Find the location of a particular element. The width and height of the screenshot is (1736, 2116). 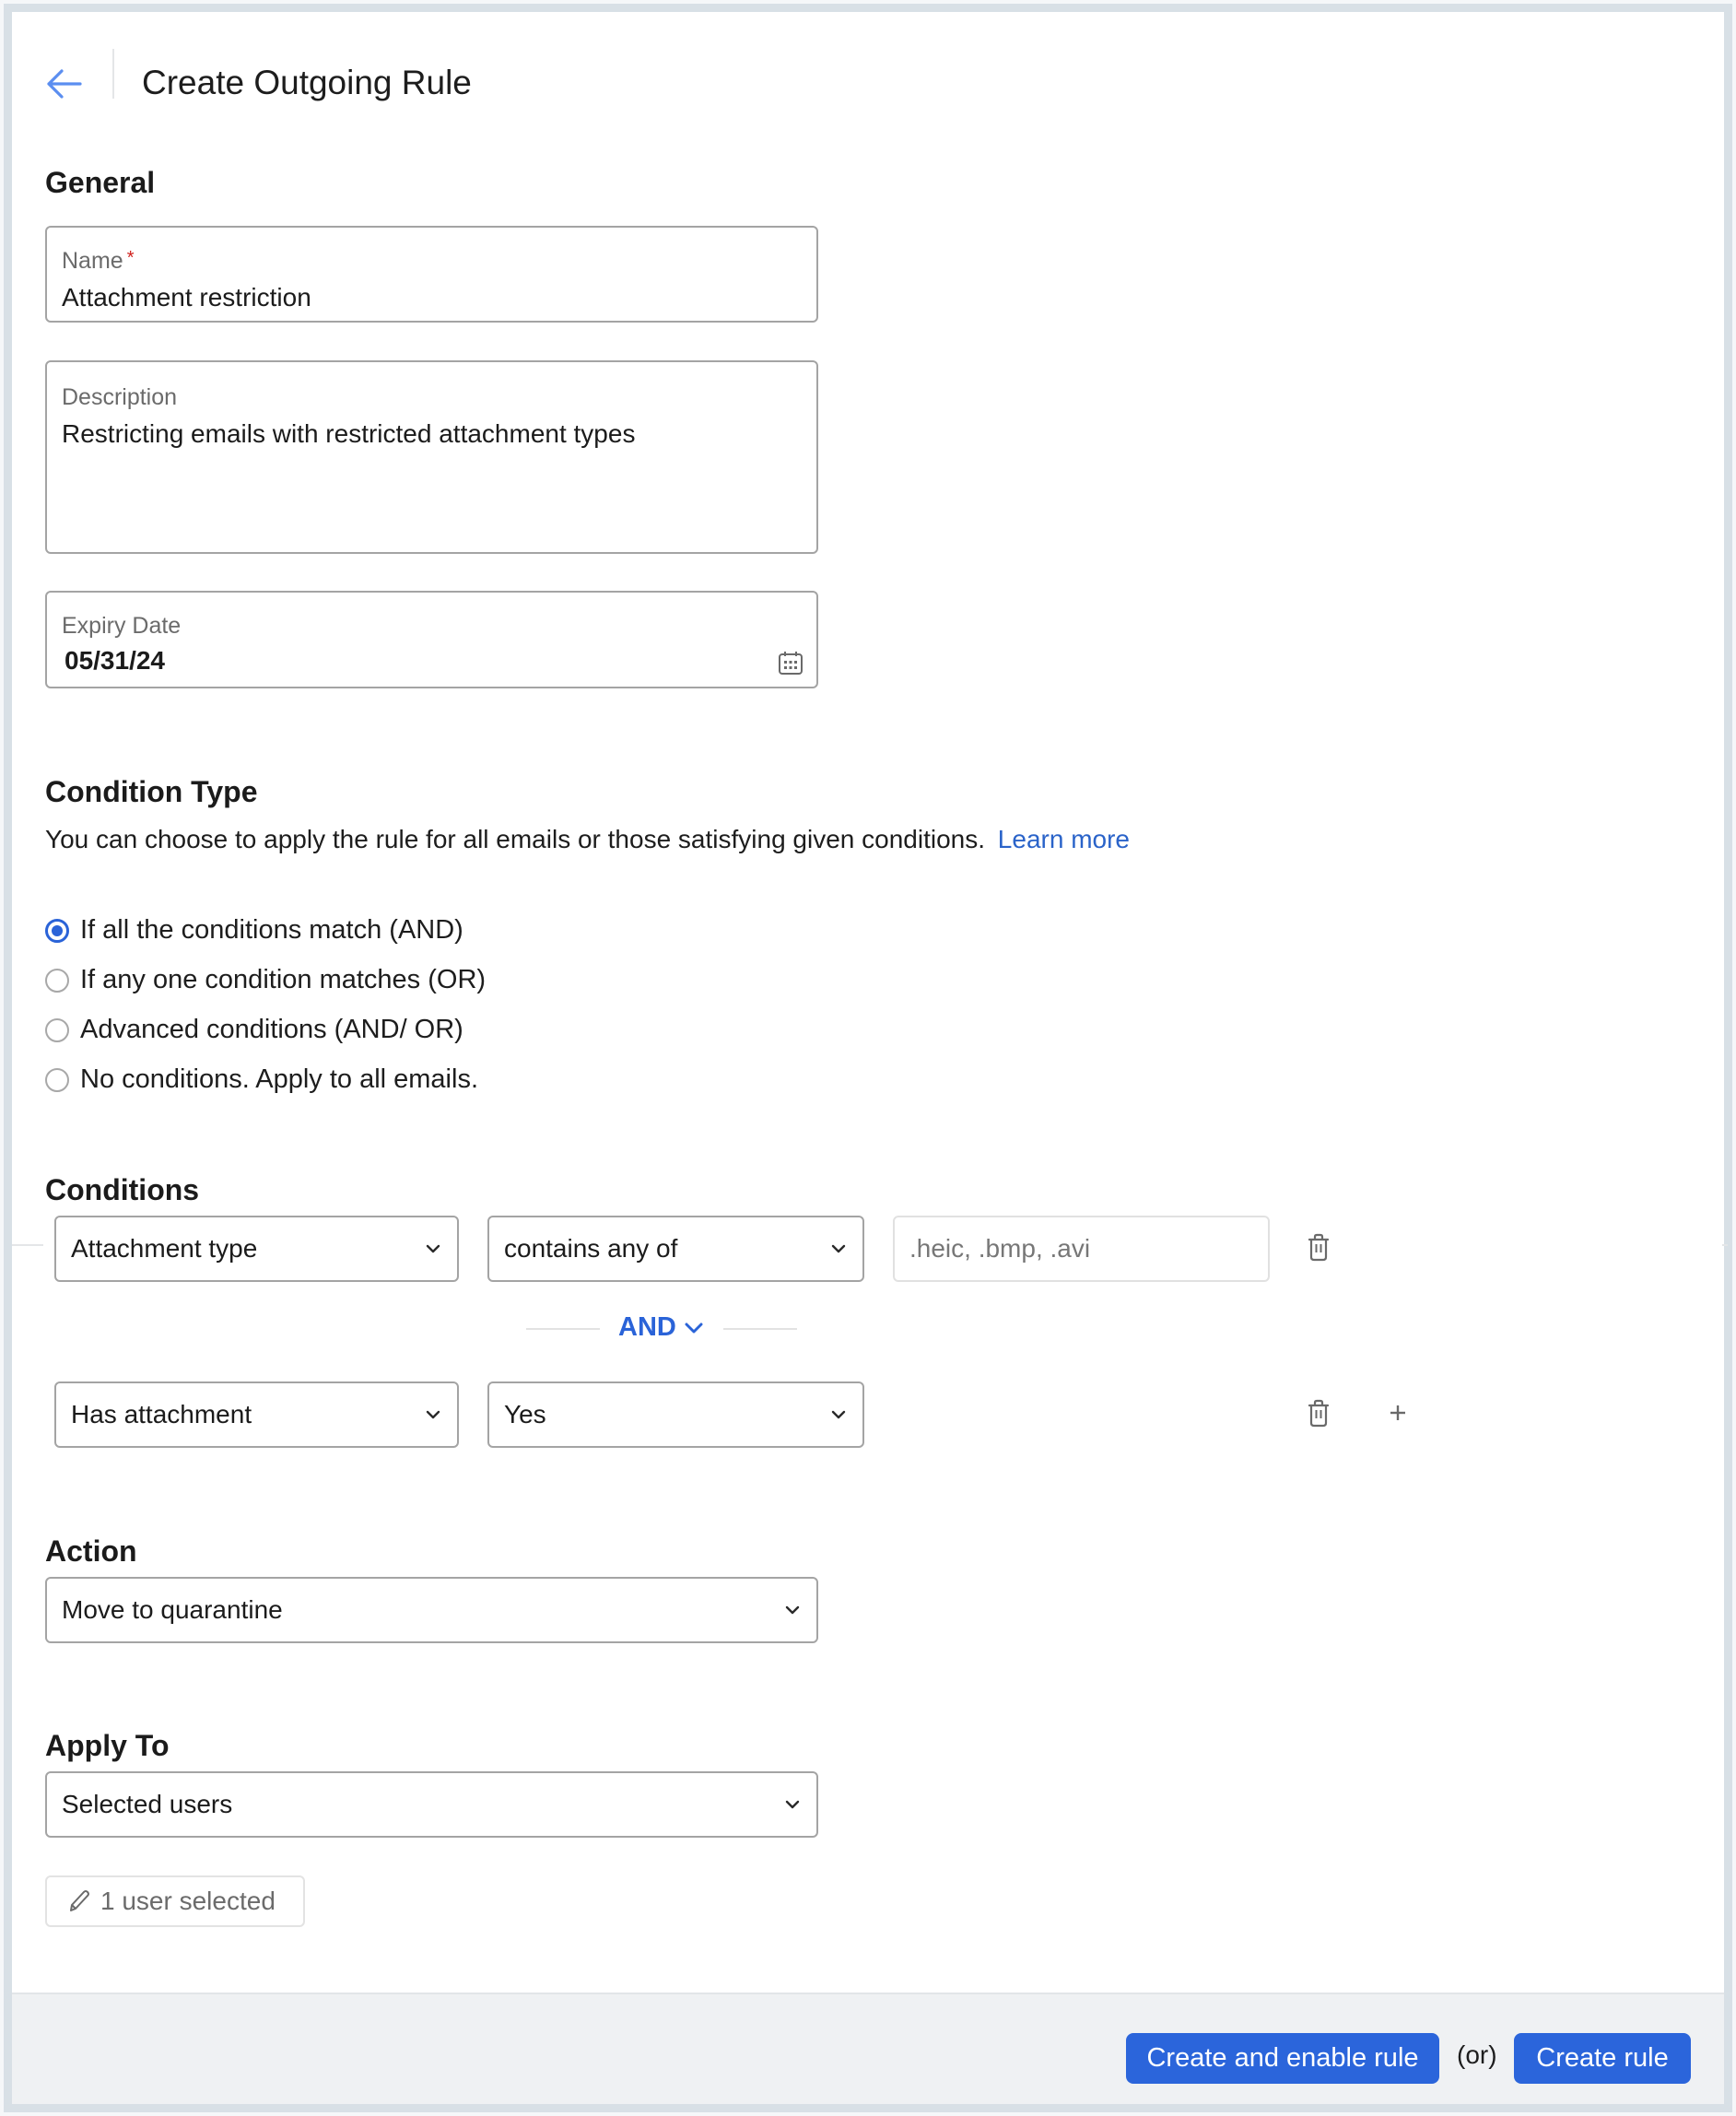

condition-connector-line-right is located at coordinates (1725, 1245).